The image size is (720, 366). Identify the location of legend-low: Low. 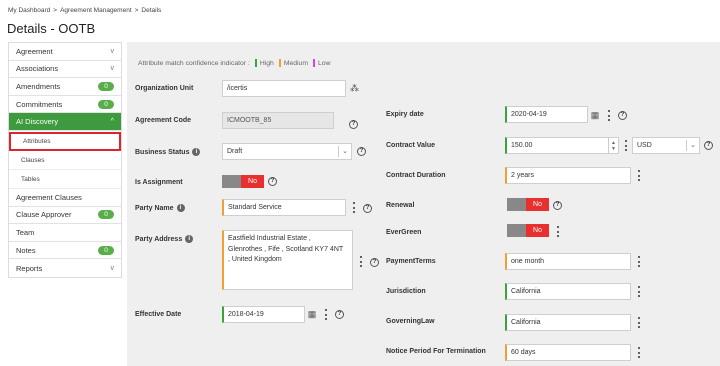
(321, 63).